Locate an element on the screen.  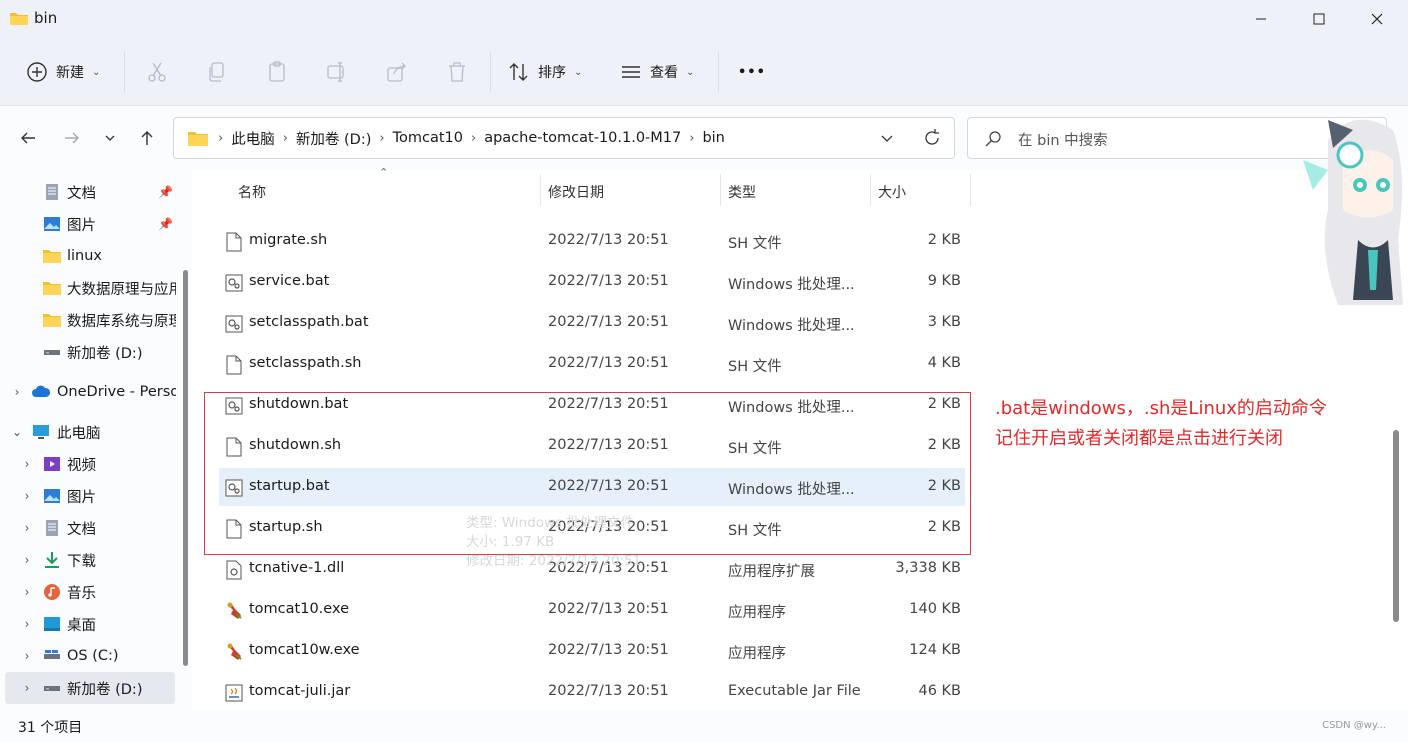
new-button: 新建 ⌄ is located at coordinates (63, 72).